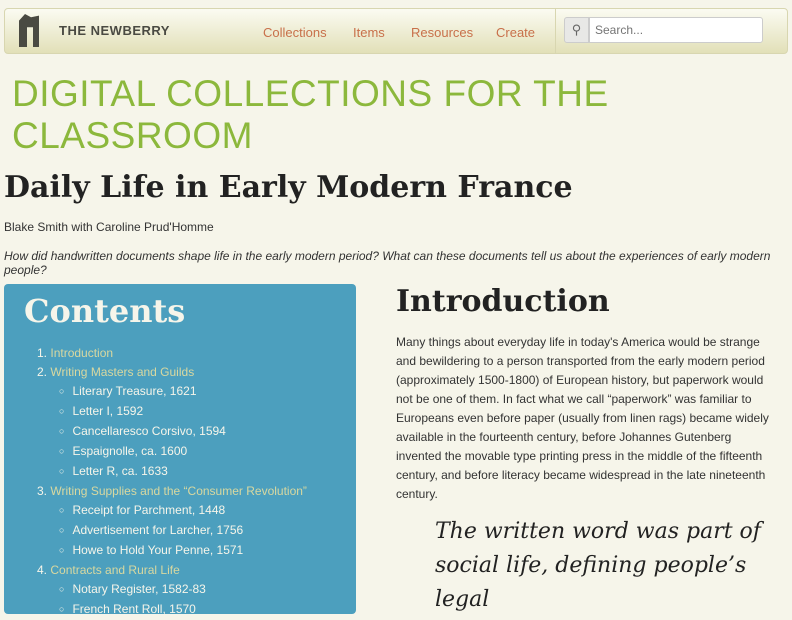 Image resolution: width=792 pixels, height=620 pixels. I want to click on item-label: Letter R, ca. 1633, so click(119, 471).